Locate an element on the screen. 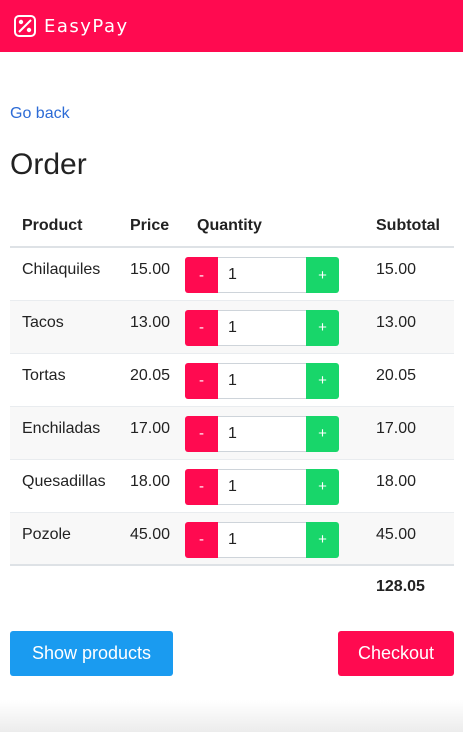 This screenshot has width=463, height=732. product-price: 18.00 is located at coordinates (151, 485).